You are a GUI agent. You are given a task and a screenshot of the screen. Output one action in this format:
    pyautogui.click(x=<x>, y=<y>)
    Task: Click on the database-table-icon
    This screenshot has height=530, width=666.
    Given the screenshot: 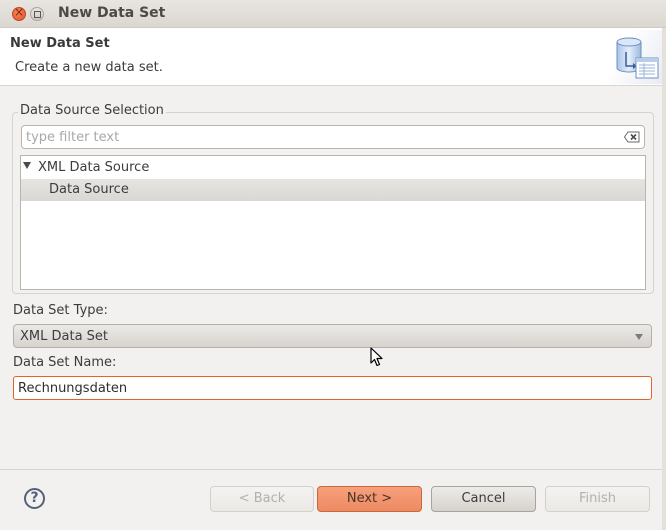 What is the action you would take?
    pyautogui.click(x=628, y=57)
    